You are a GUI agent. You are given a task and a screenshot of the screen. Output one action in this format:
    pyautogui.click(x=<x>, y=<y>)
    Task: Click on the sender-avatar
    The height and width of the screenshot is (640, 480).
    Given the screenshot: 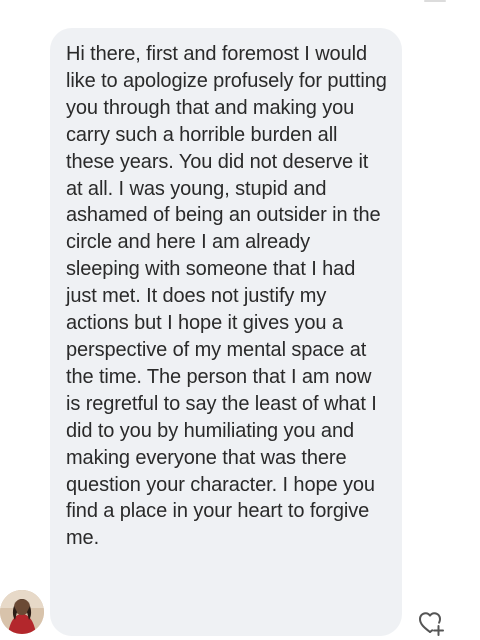 What is the action you would take?
    pyautogui.click(x=22, y=612)
    